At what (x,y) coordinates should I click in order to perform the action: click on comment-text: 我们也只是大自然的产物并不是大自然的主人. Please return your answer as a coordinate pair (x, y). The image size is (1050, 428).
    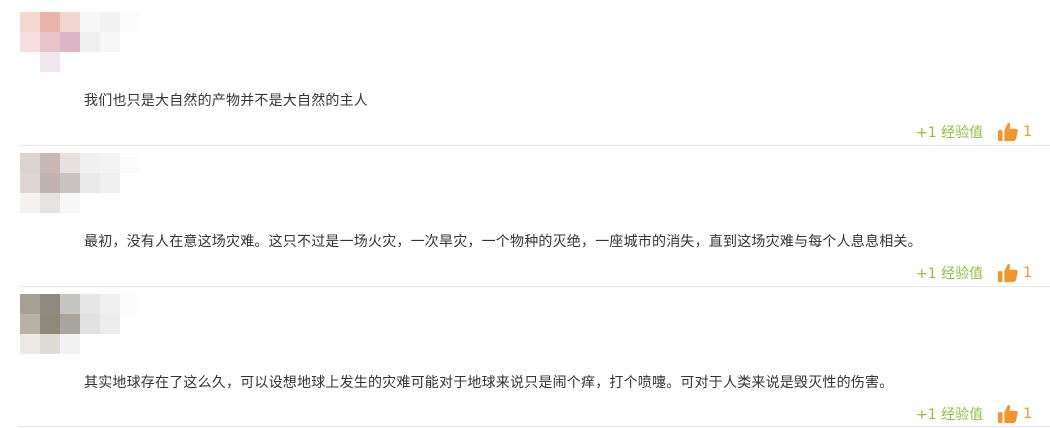
    Looking at the image, I should click on (226, 101).